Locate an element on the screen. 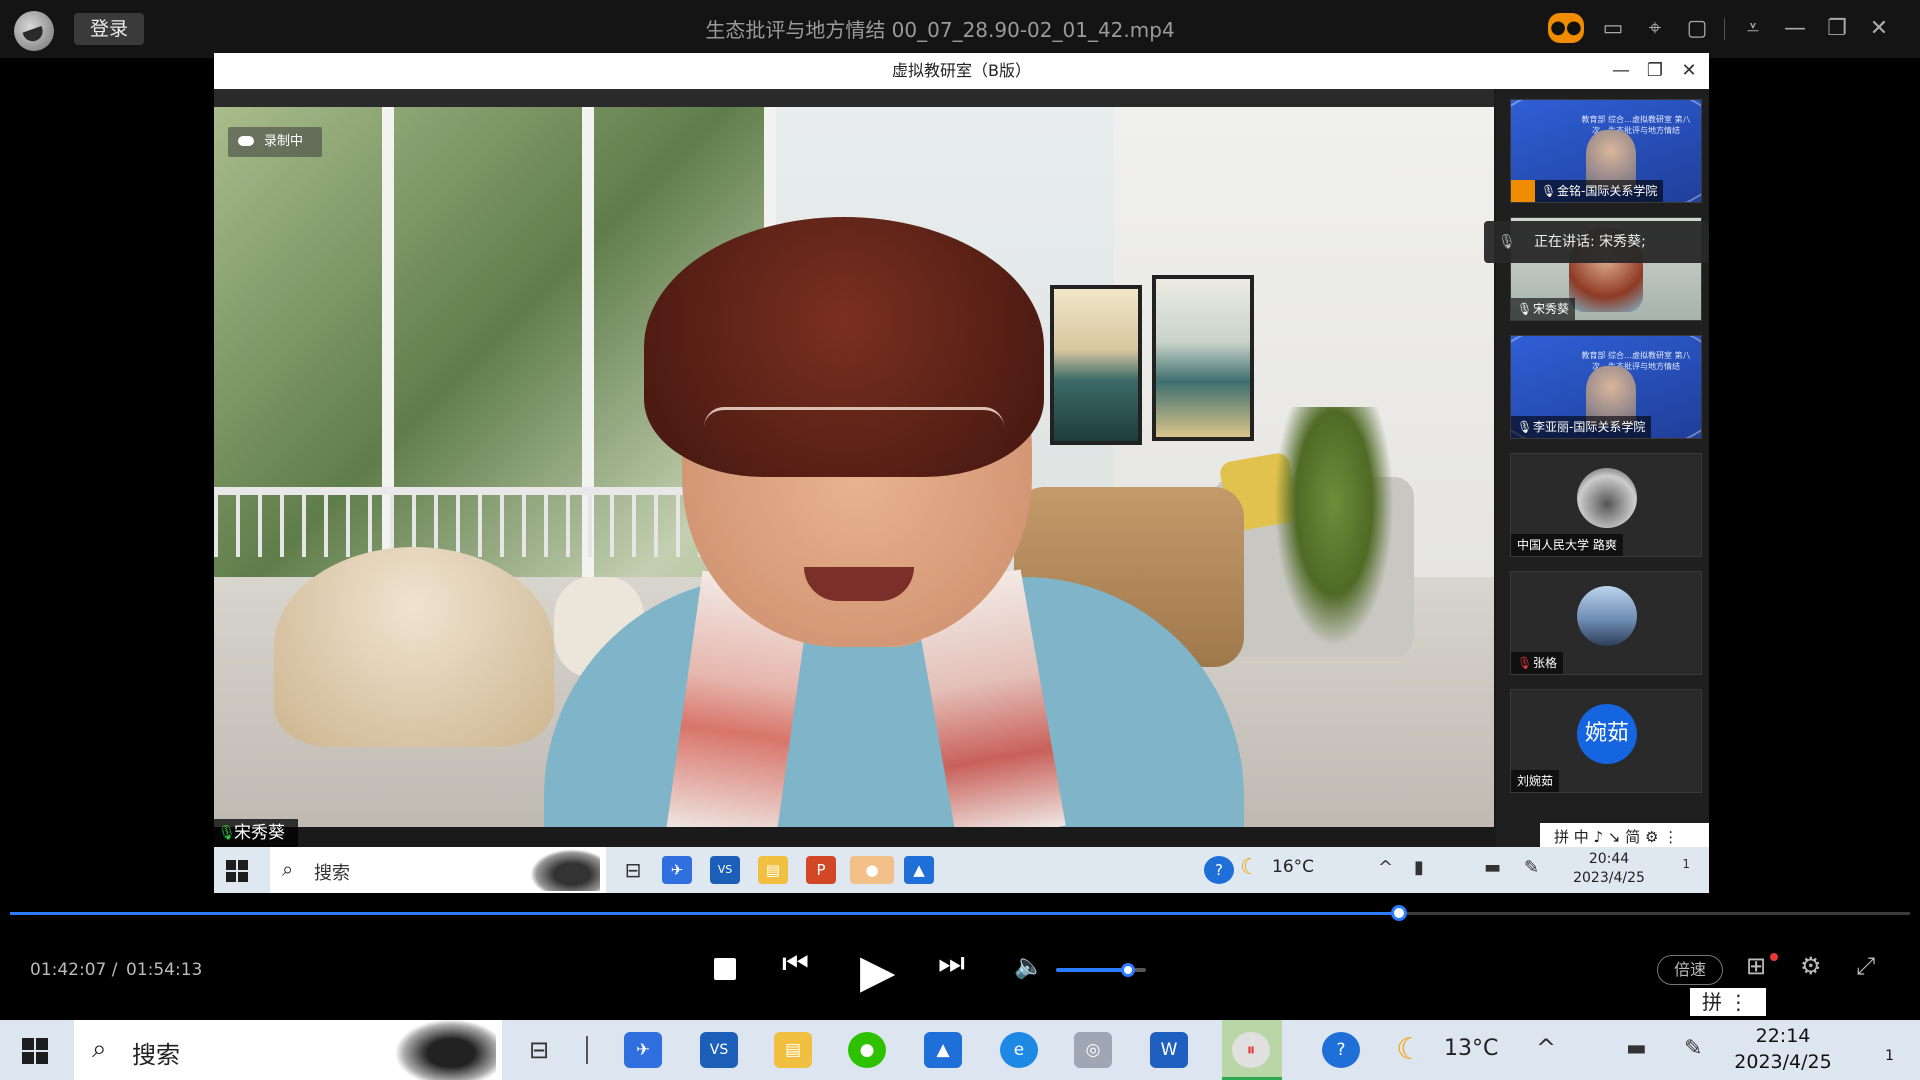 The height and width of the screenshot is (1080, 1920). powerpoint-icon: P is located at coordinates (821, 870).